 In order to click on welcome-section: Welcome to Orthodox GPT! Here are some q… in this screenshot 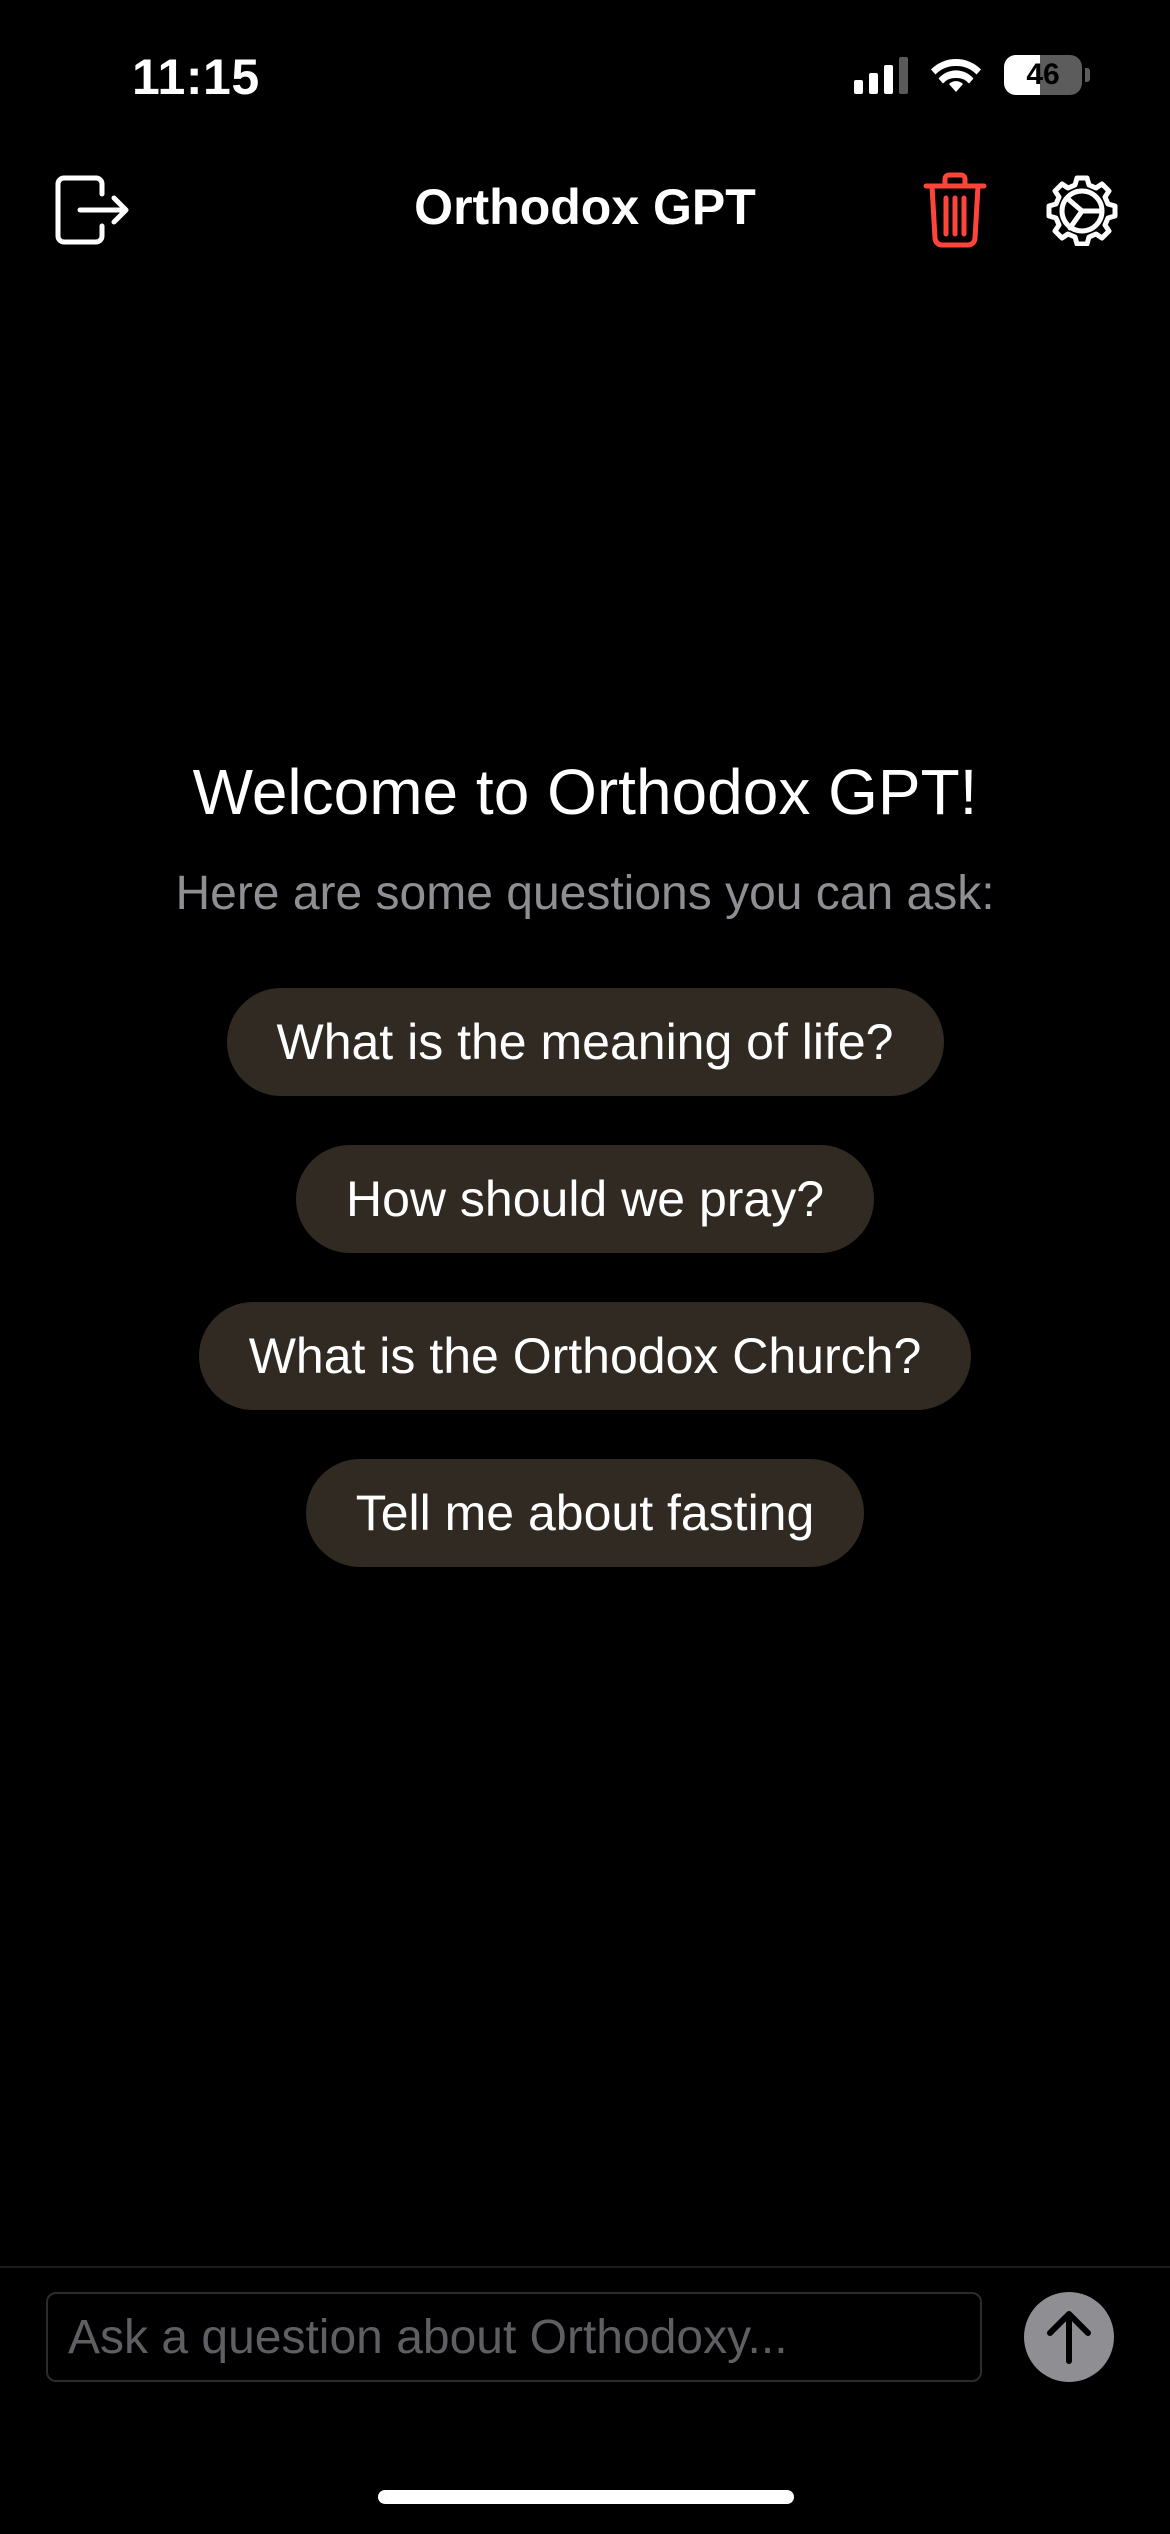, I will do `click(585, 837)`.